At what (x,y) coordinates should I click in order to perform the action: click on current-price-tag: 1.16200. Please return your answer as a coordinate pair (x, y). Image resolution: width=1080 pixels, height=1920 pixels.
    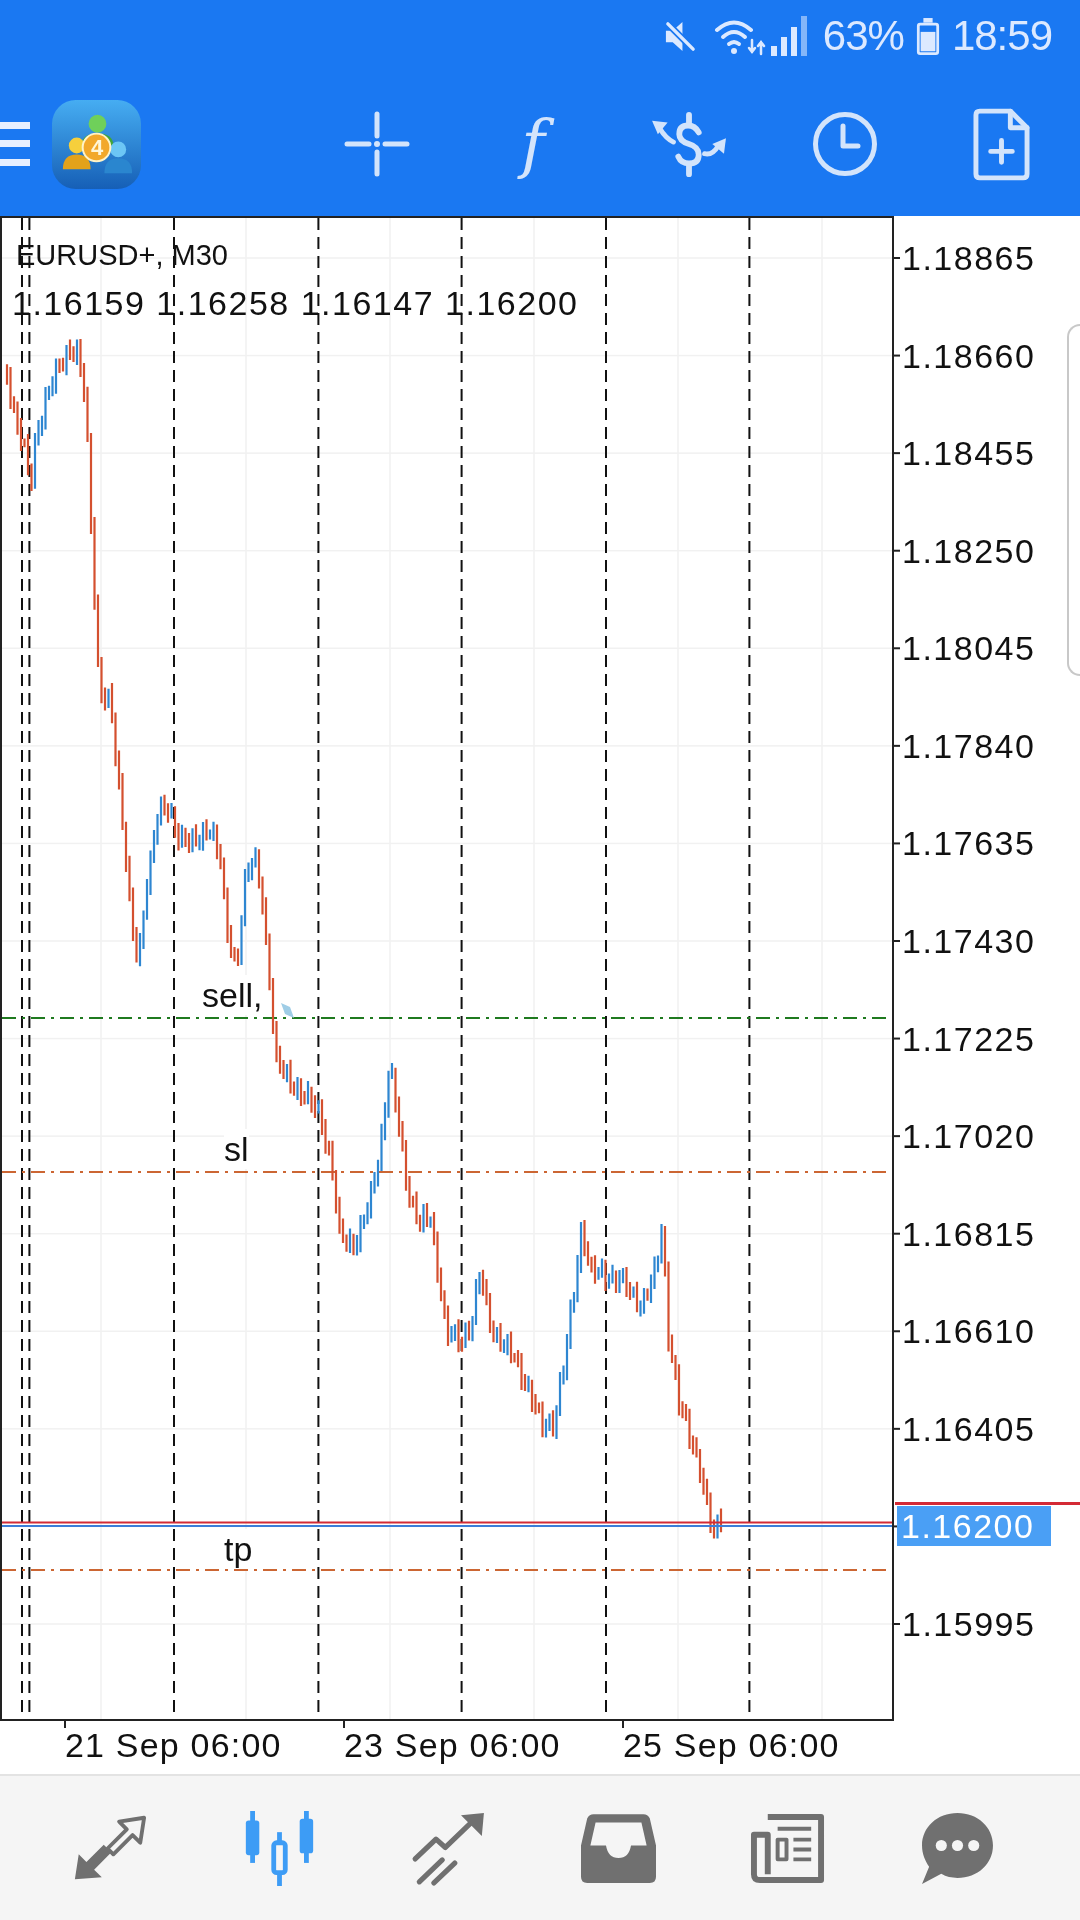
    Looking at the image, I should click on (974, 1526).